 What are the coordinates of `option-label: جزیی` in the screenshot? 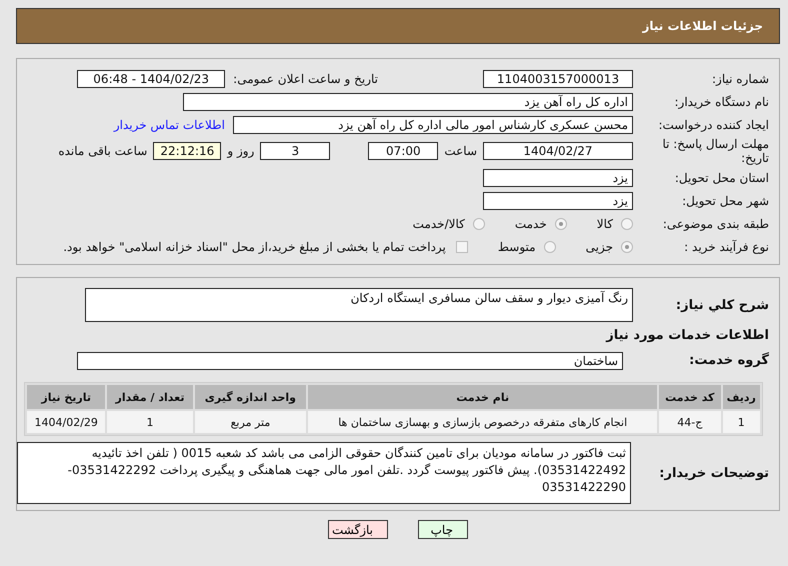 It's located at (599, 247).